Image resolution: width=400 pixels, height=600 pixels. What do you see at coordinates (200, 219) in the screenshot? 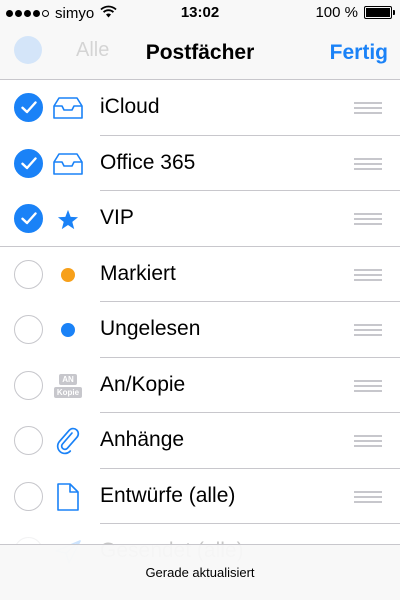
I see `list-item-vip: VIP` at bounding box center [200, 219].